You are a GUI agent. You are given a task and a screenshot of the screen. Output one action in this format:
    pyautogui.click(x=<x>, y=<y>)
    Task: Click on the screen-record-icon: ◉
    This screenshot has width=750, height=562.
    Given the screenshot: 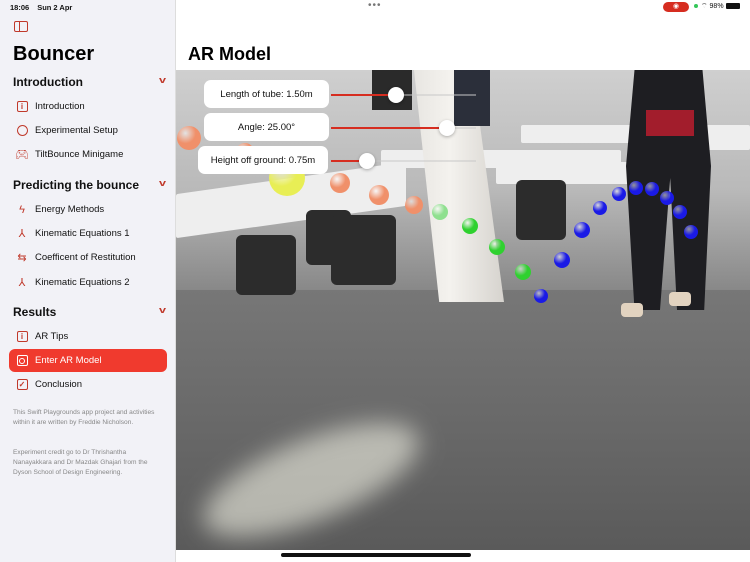 What is the action you would take?
    pyautogui.click(x=676, y=7)
    